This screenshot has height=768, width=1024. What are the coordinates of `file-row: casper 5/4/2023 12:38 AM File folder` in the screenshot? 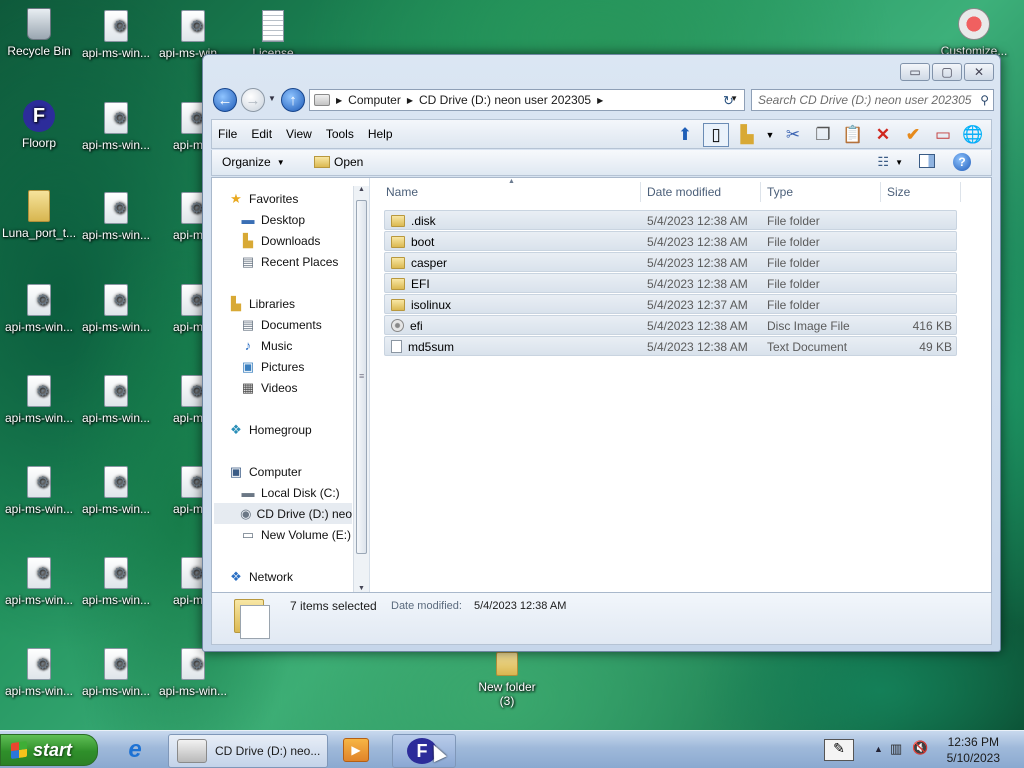 It's located at (670, 262).